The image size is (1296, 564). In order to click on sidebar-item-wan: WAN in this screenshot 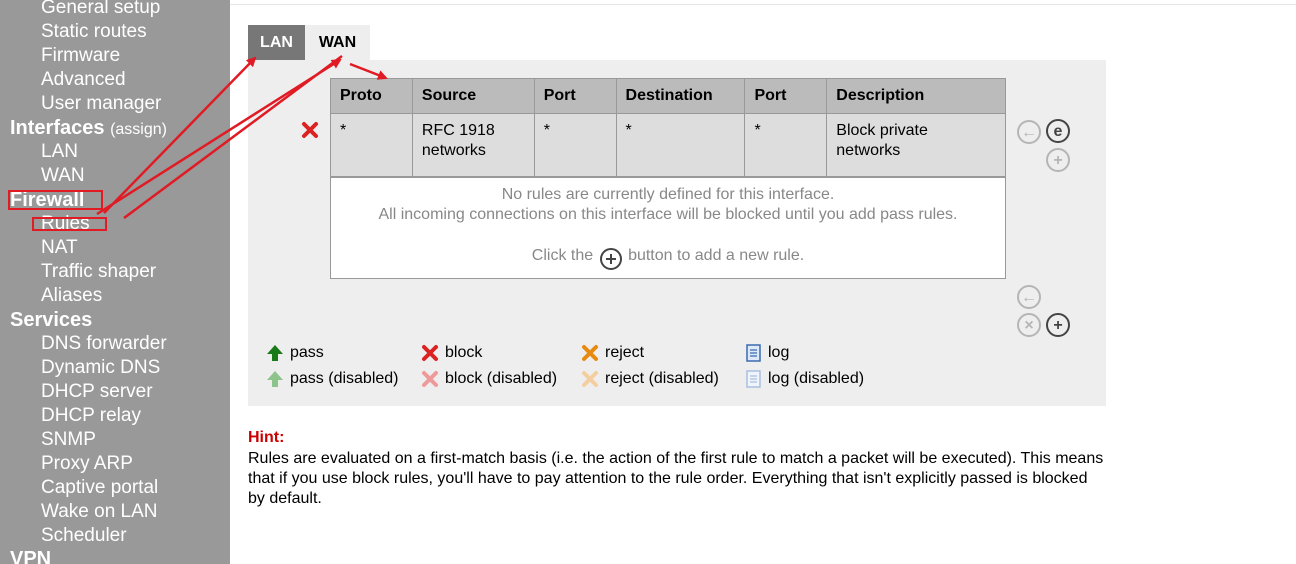, I will do `click(63, 176)`.